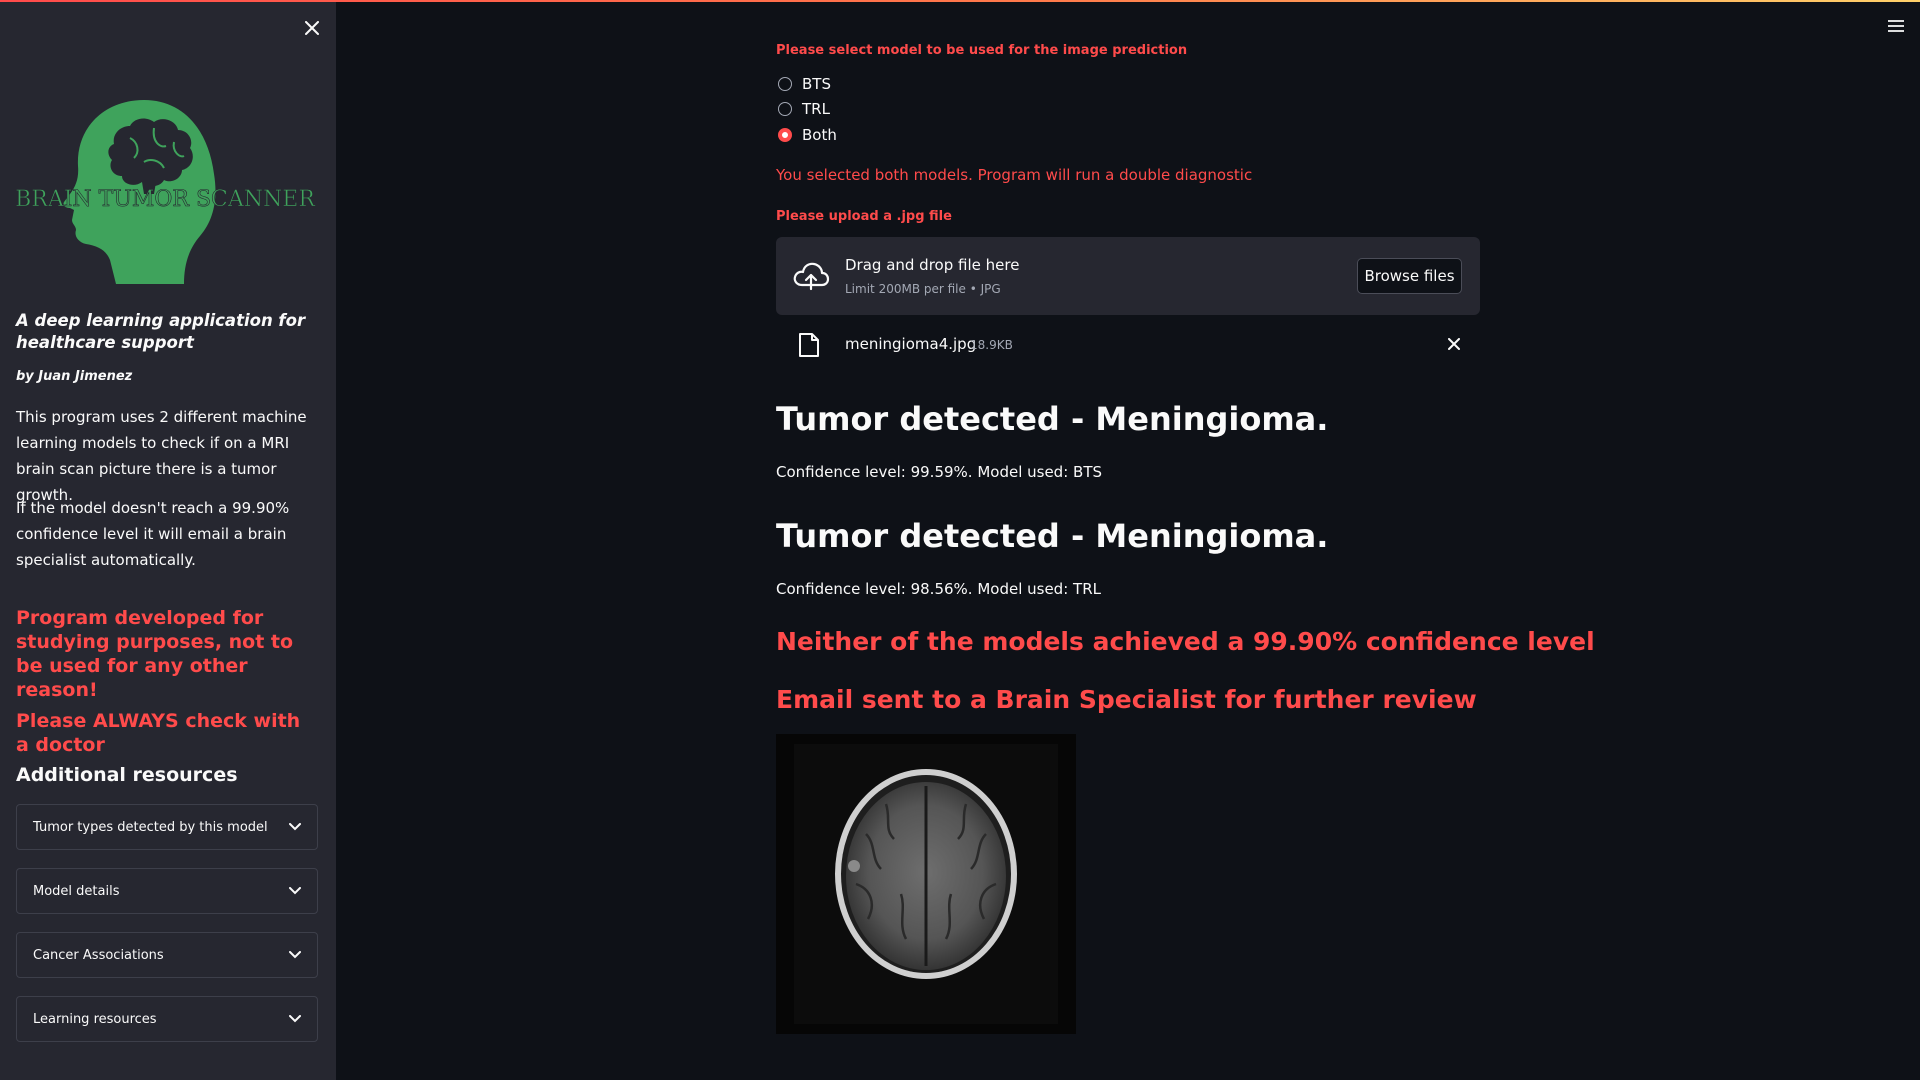 This screenshot has width=1920, height=1080. Describe the element at coordinates (923, 289) in the screenshot. I see `dropzone-limit: Limit 200MB per file • JPG` at that location.